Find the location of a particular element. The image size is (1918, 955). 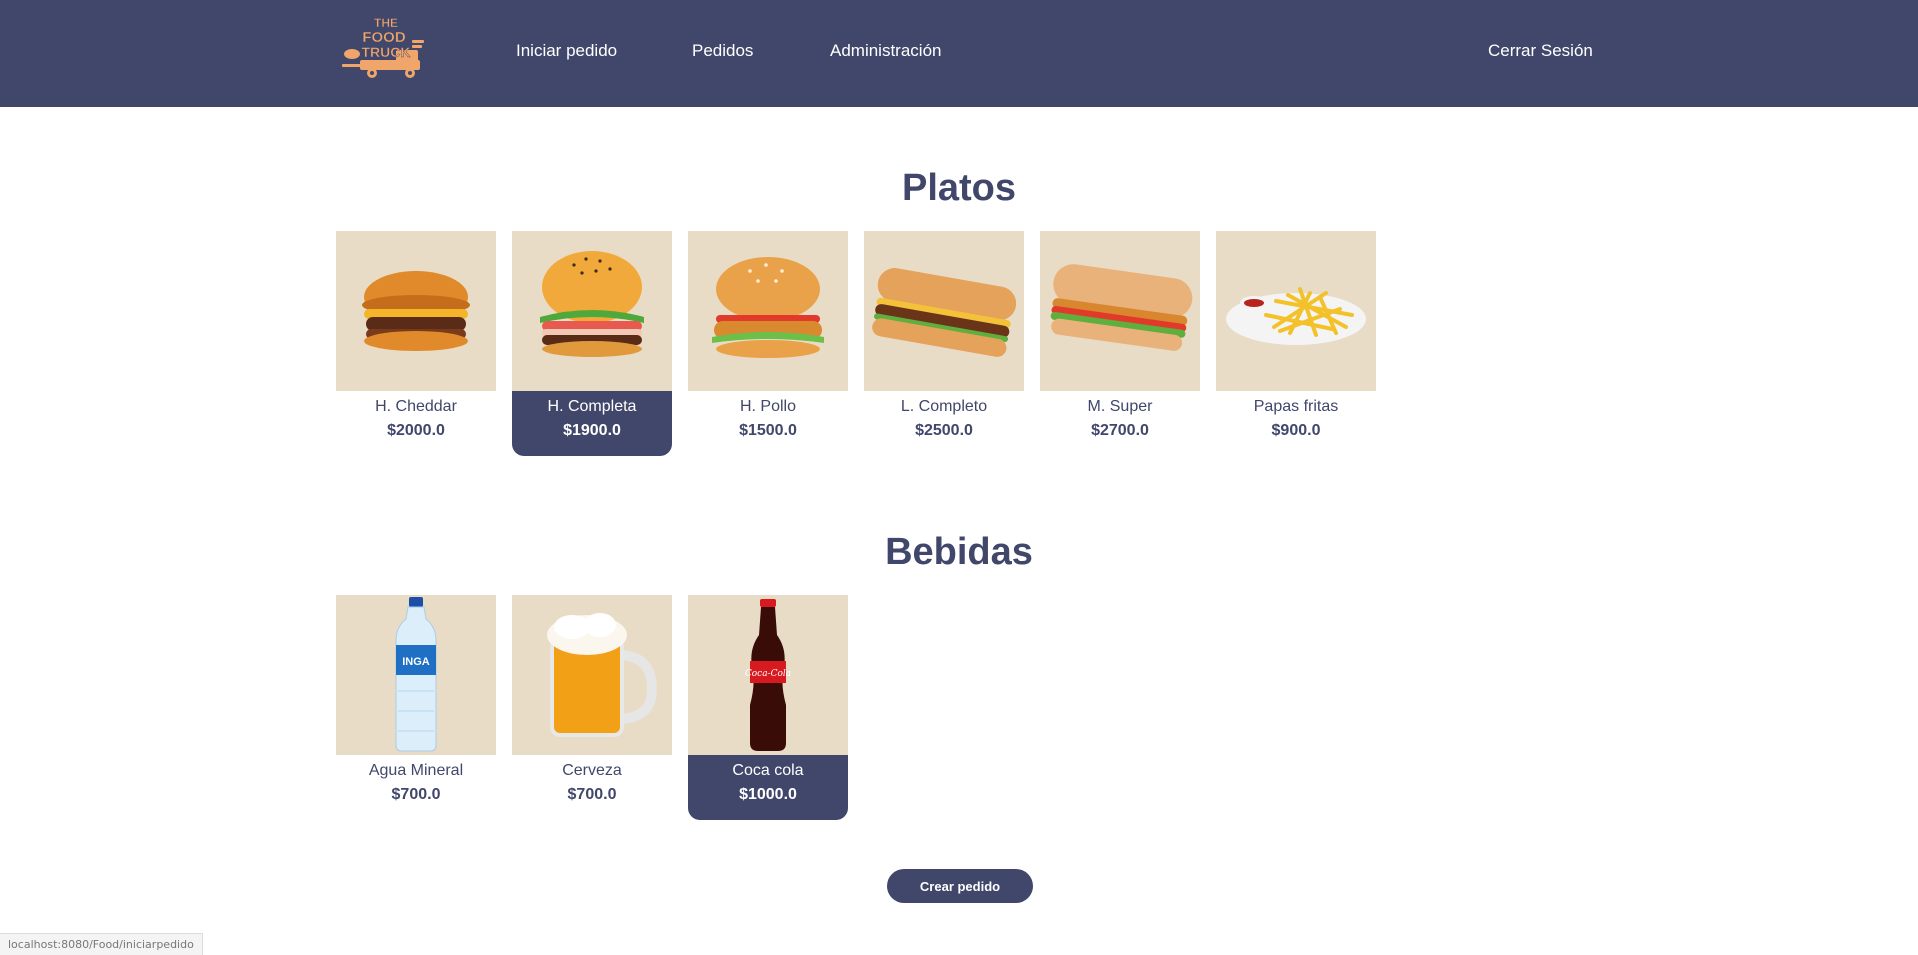

product-name: H. Pollo is located at coordinates (768, 406).